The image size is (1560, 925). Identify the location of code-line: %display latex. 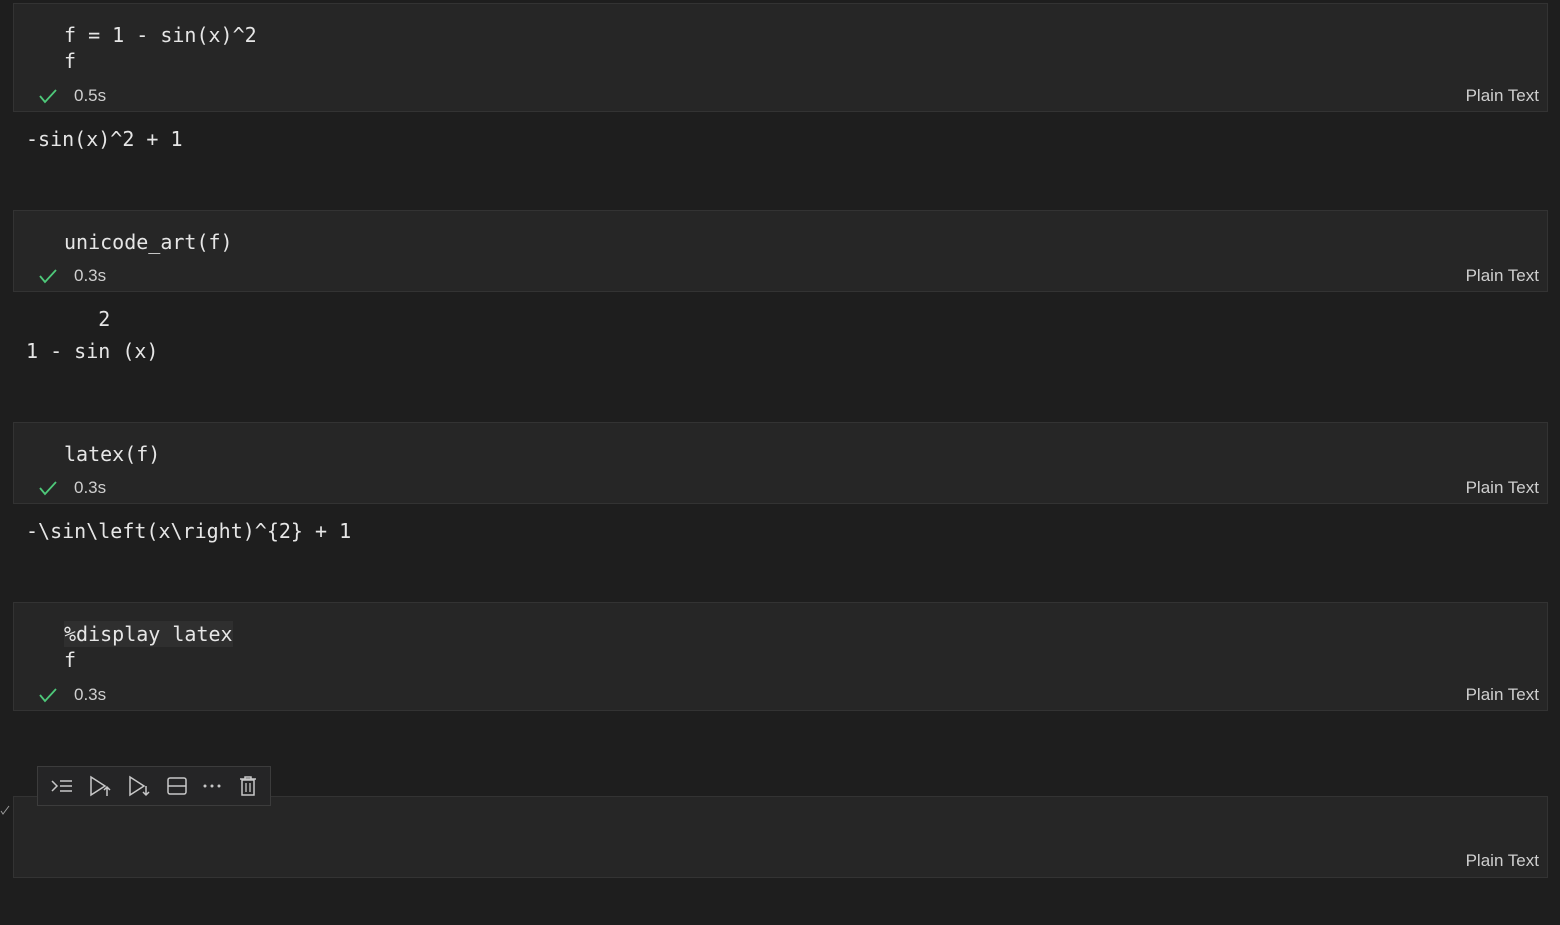
(148, 634).